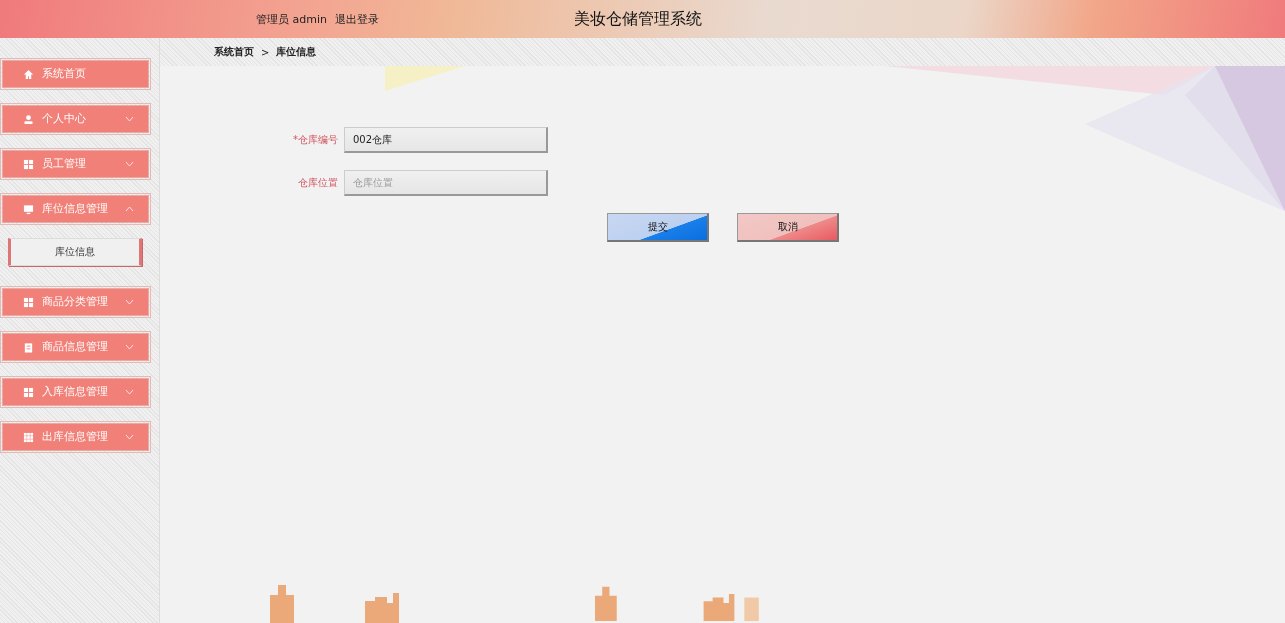  Describe the element at coordinates (317, 183) in the screenshot. I see `field-label: 仓库位置` at that location.